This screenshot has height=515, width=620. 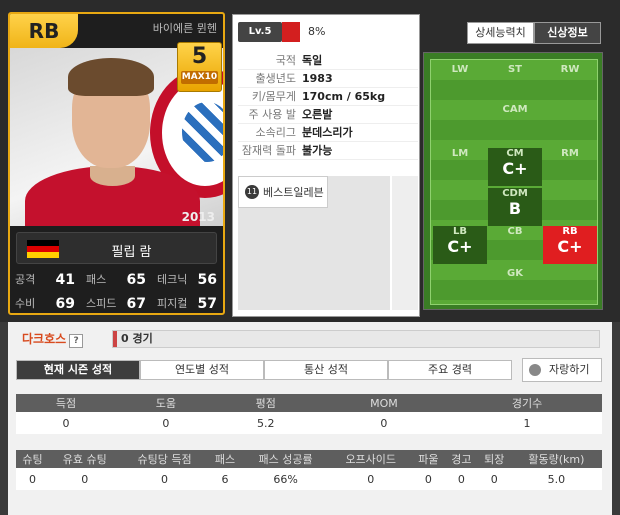 I want to click on pitch-st: ST, so click(x=515, y=83).